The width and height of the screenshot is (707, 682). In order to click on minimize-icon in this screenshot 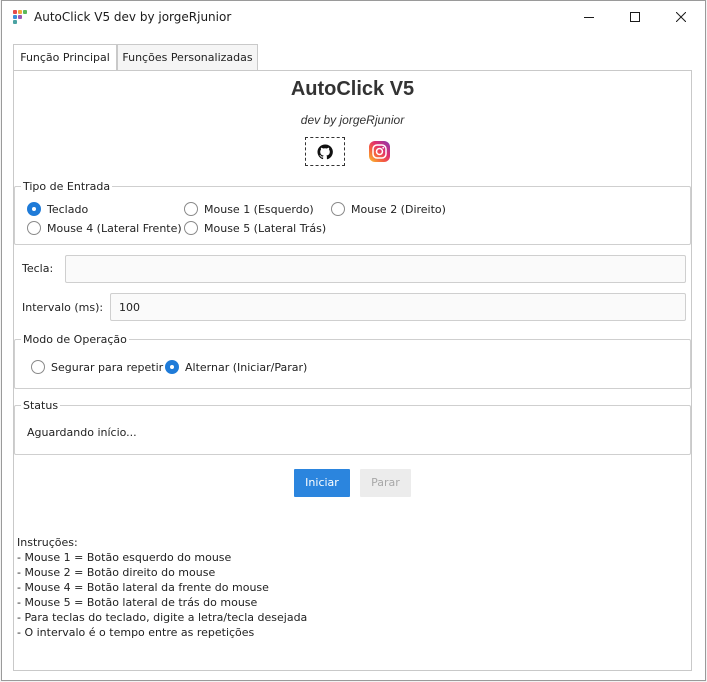, I will do `click(589, 17)`.